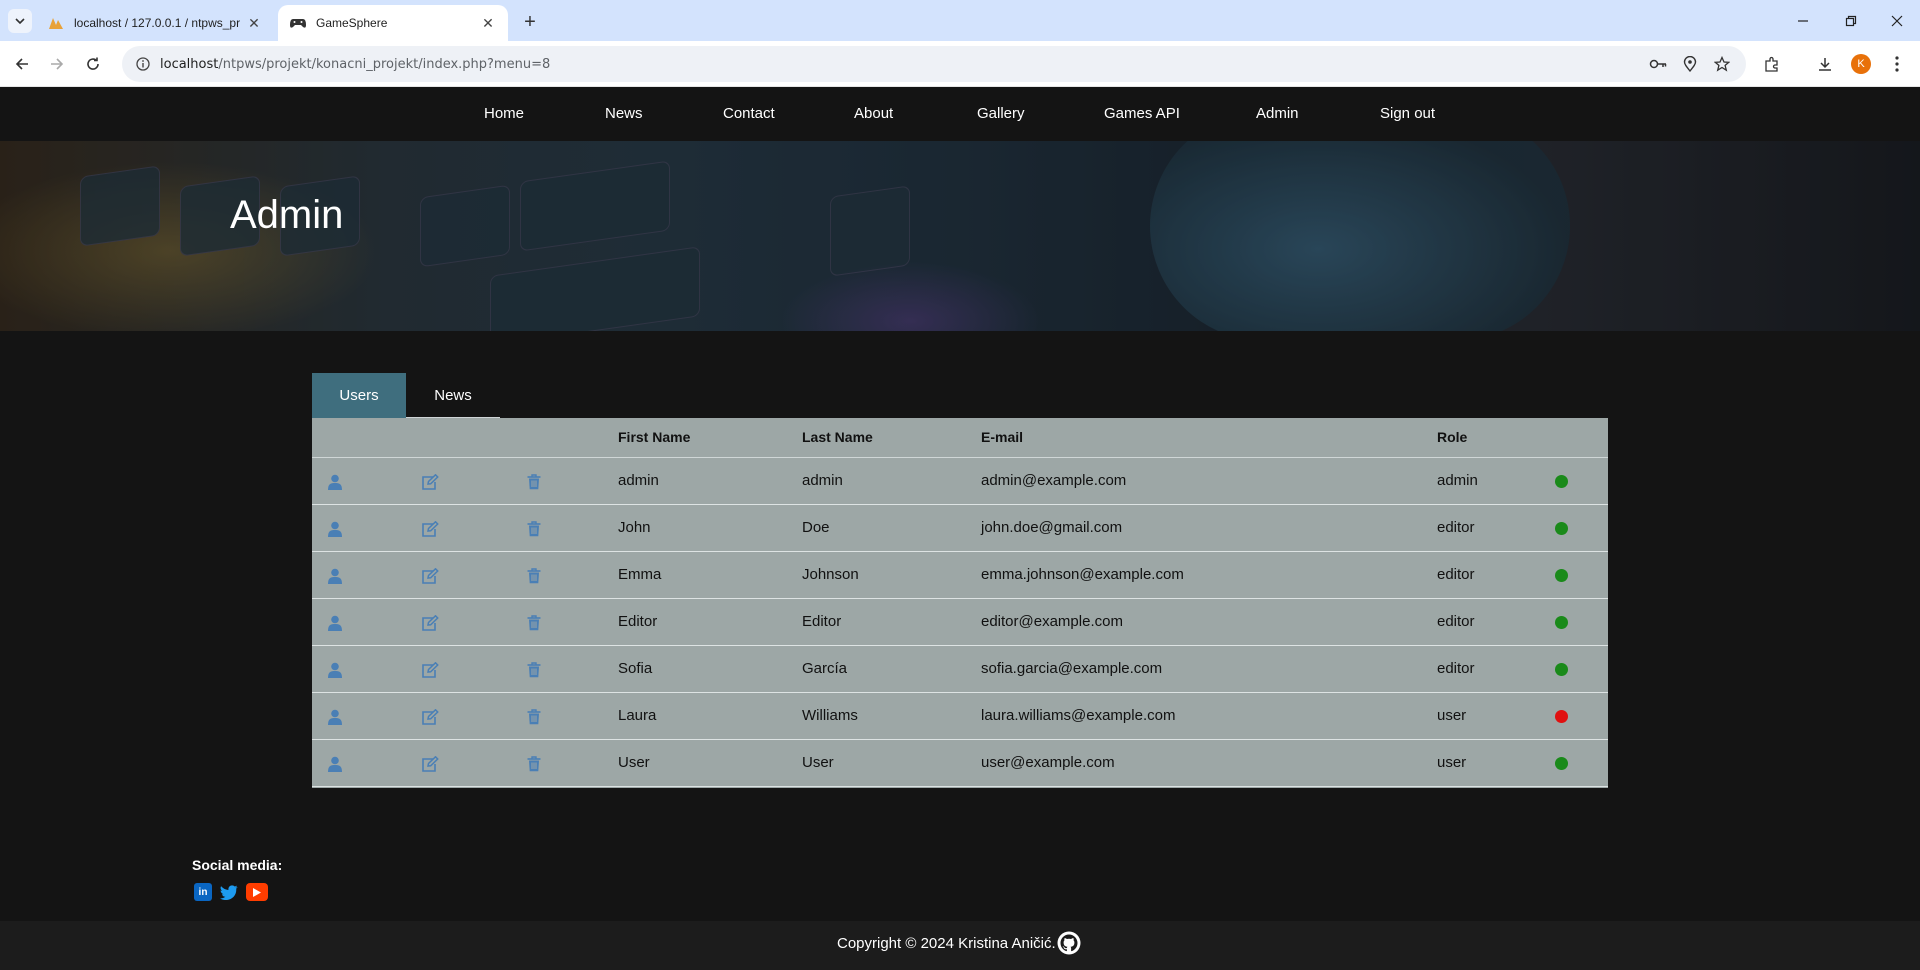  Describe the element at coordinates (530, 22) in the screenshot. I see `new-tab-button: +` at that location.